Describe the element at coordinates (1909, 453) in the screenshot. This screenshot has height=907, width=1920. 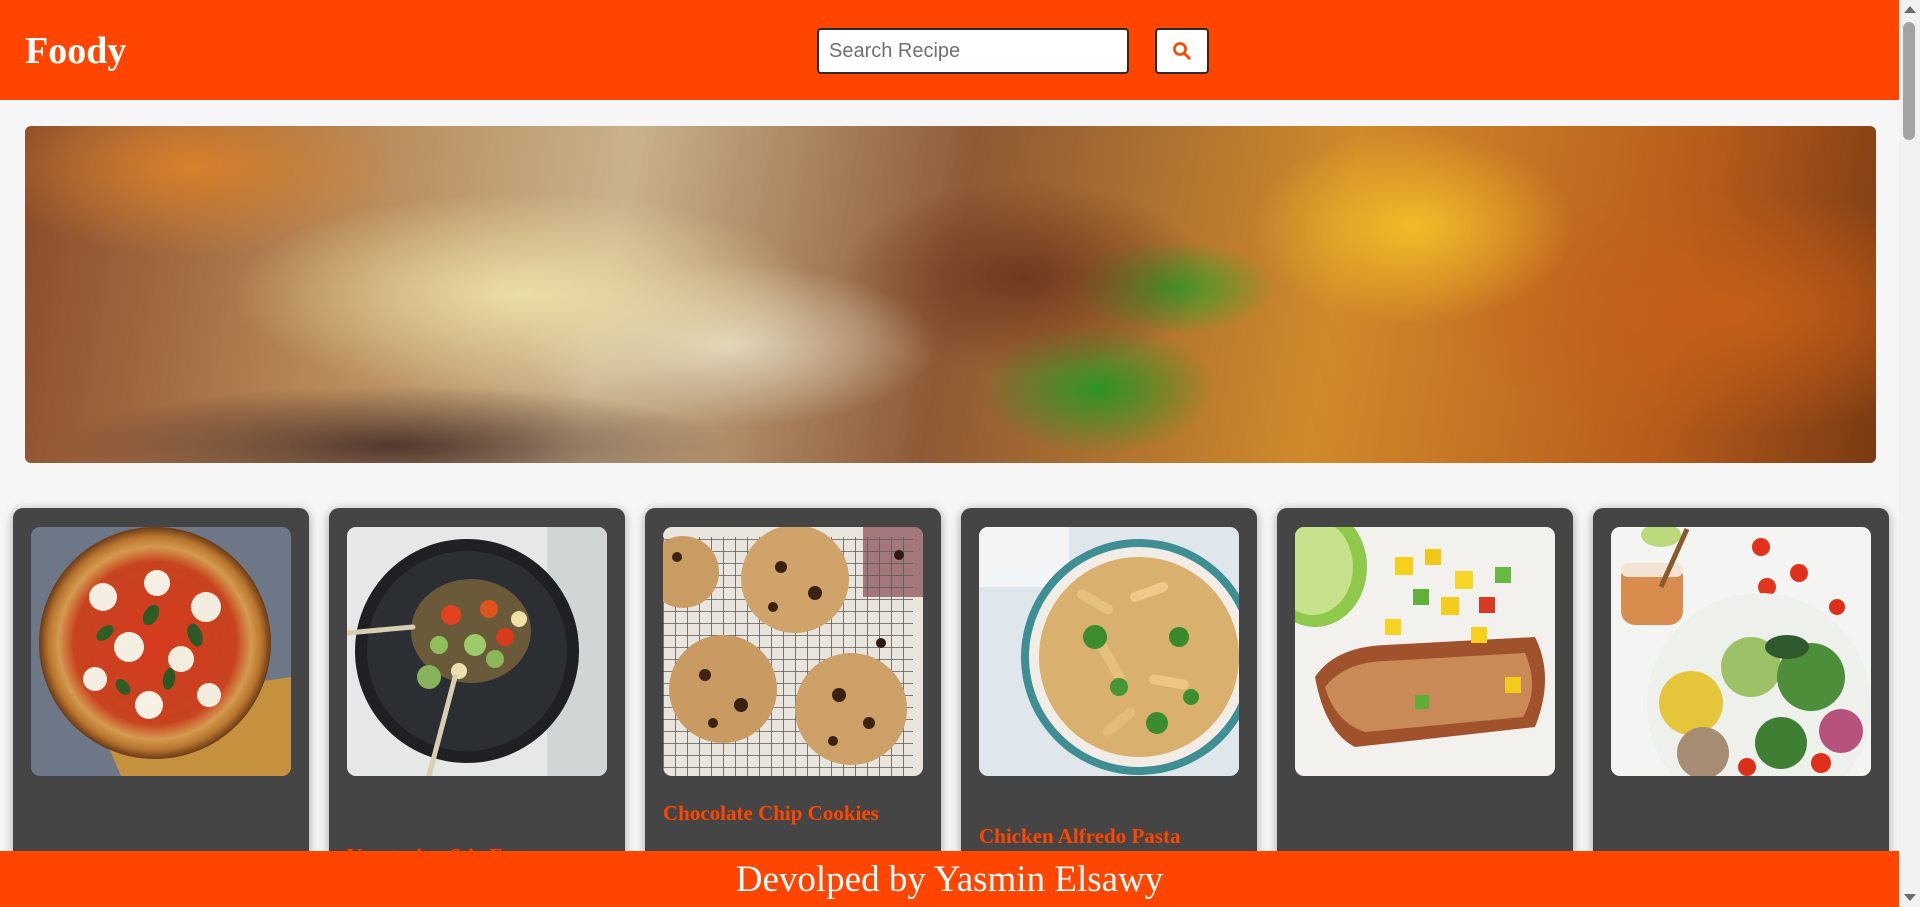
I see `vertical-scrollbar` at that location.